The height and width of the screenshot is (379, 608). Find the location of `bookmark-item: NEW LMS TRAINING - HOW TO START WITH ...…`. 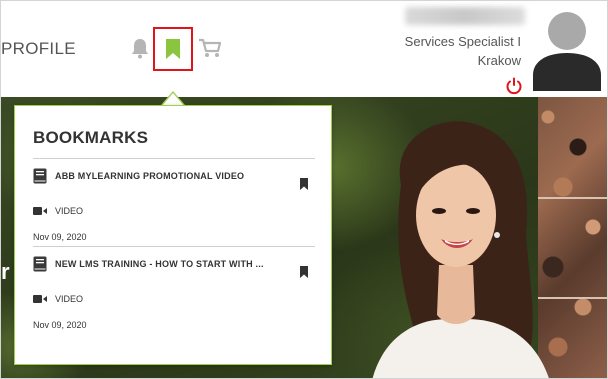

bookmark-item: NEW LMS TRAINING - HOW TO START WITH ...… is located at coordinates (174, 292).